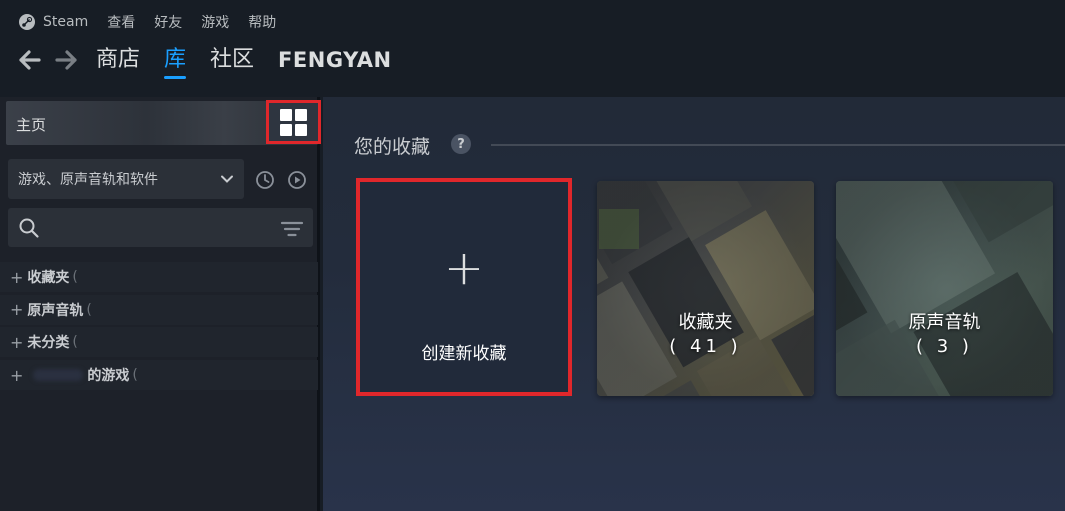 This screenshot has height=511, width=1065. I want to click on collection-user-games: + 的游戏 (, so click(159, 375).